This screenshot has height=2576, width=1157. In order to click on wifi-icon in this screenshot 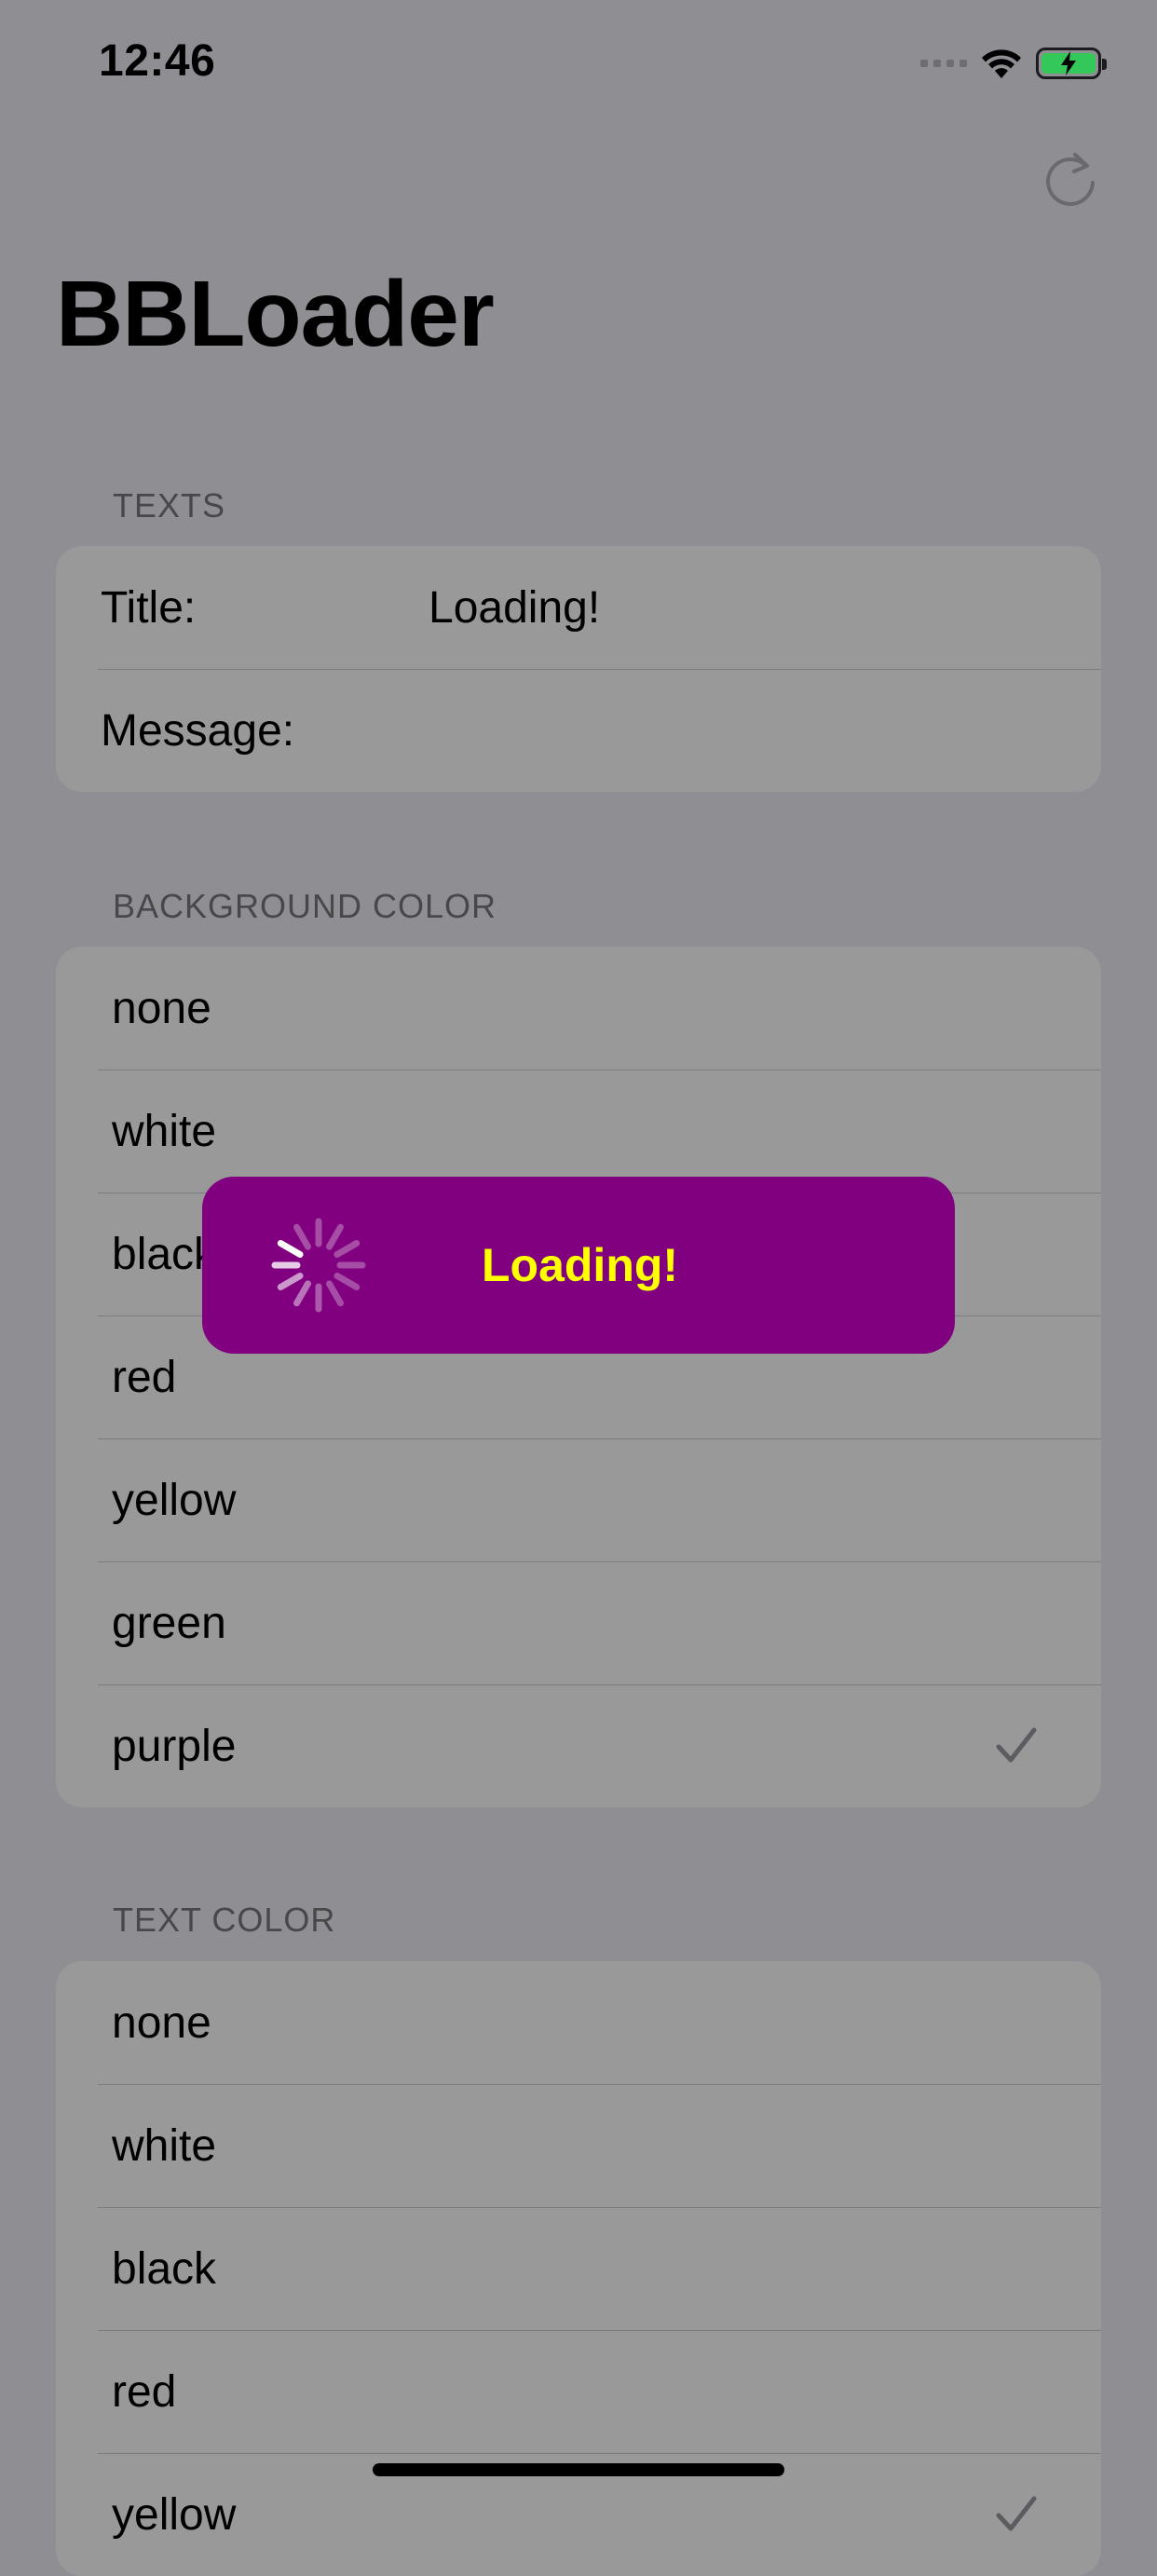, I will do `click(1001, 63)`.